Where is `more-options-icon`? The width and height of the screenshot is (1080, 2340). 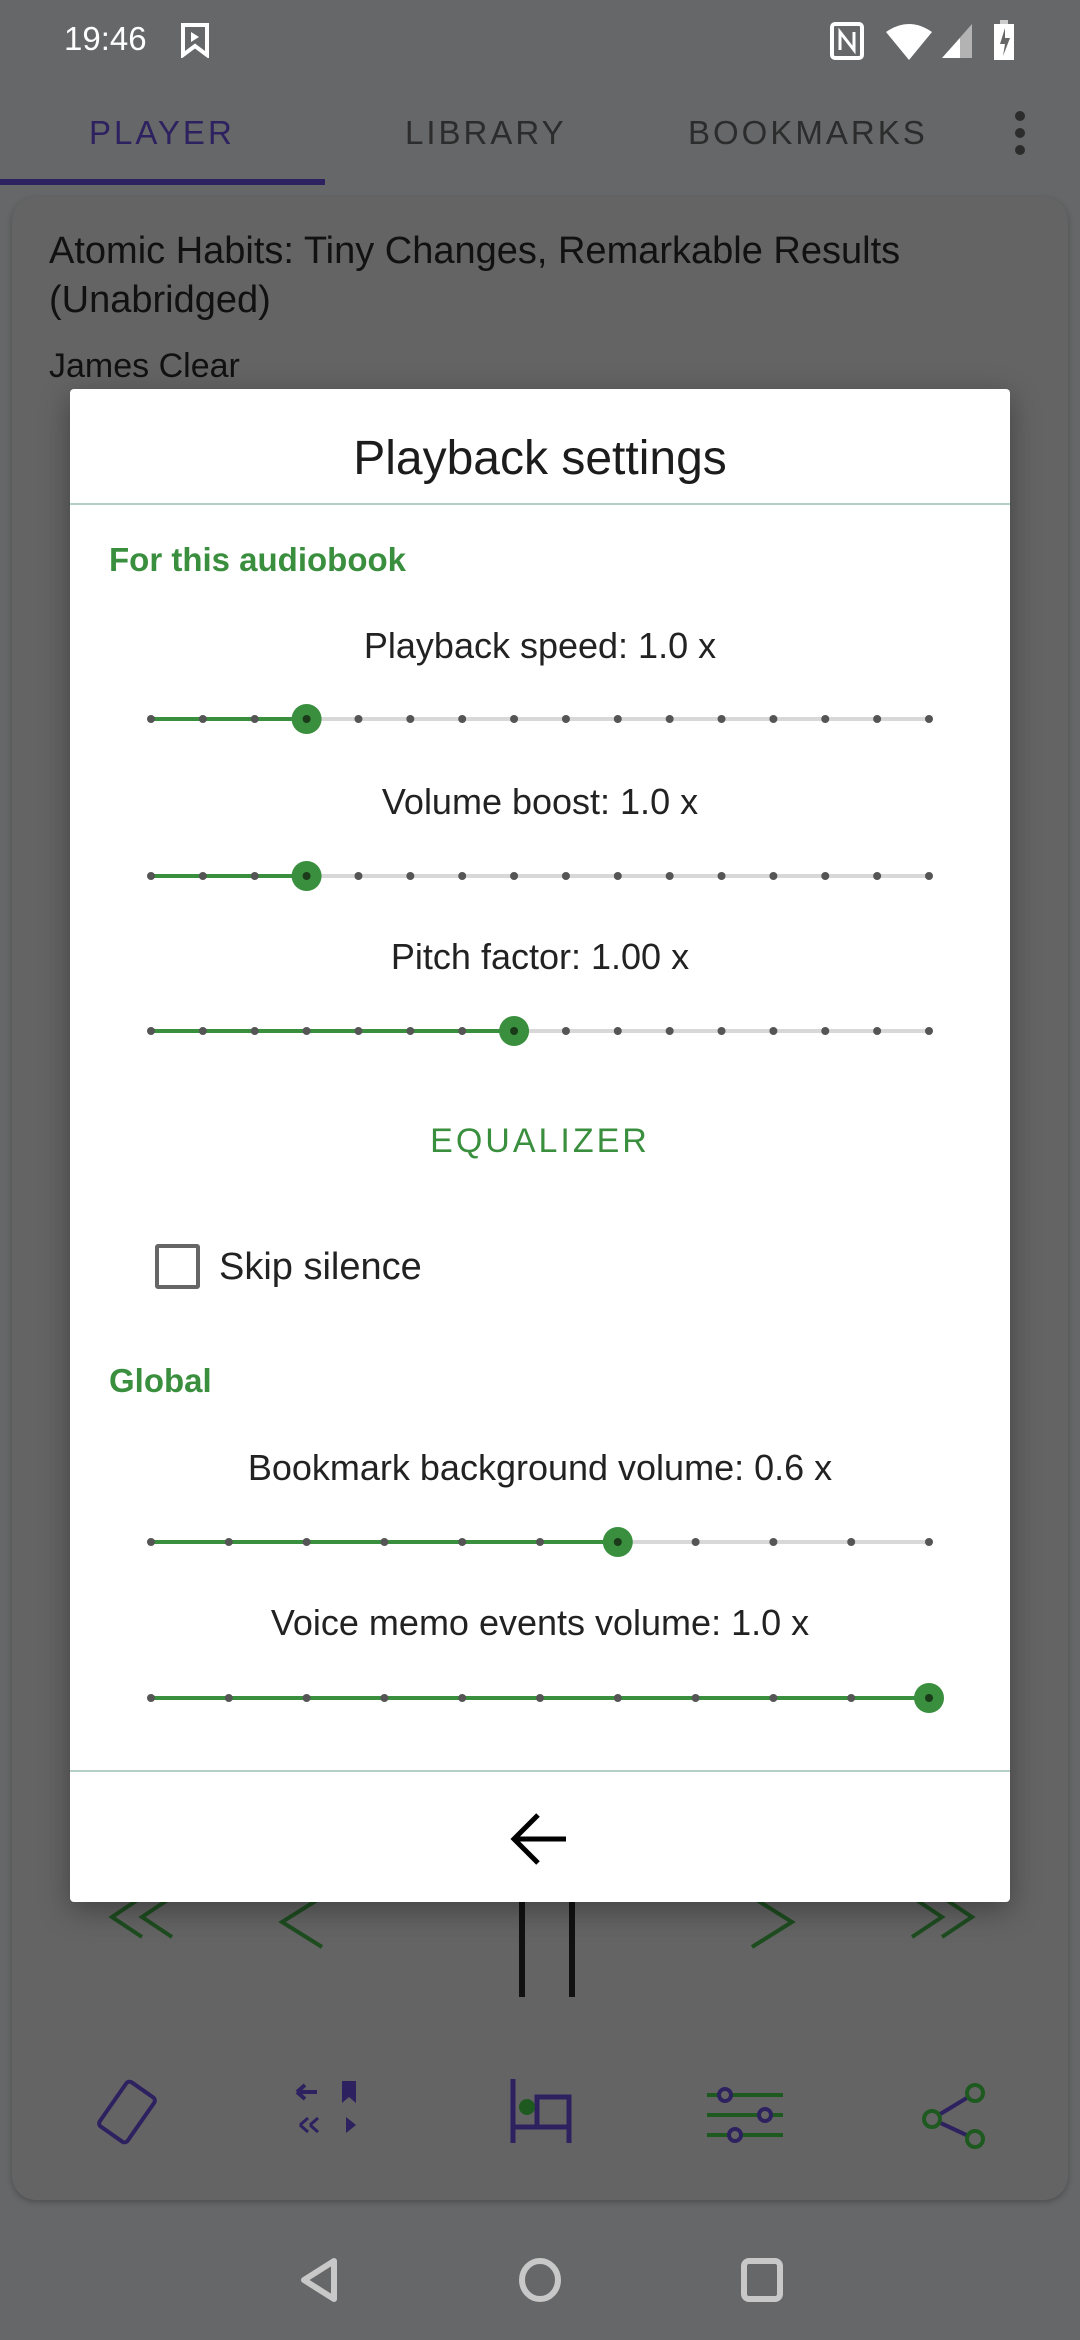 more-options-icon is located at coordinates (1020, 133).